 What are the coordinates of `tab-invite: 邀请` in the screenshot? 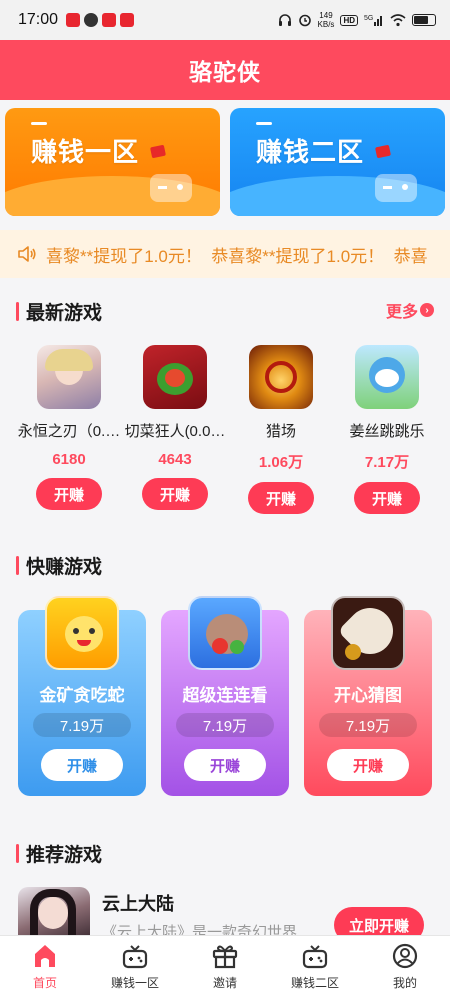 It's located at (225, 965).